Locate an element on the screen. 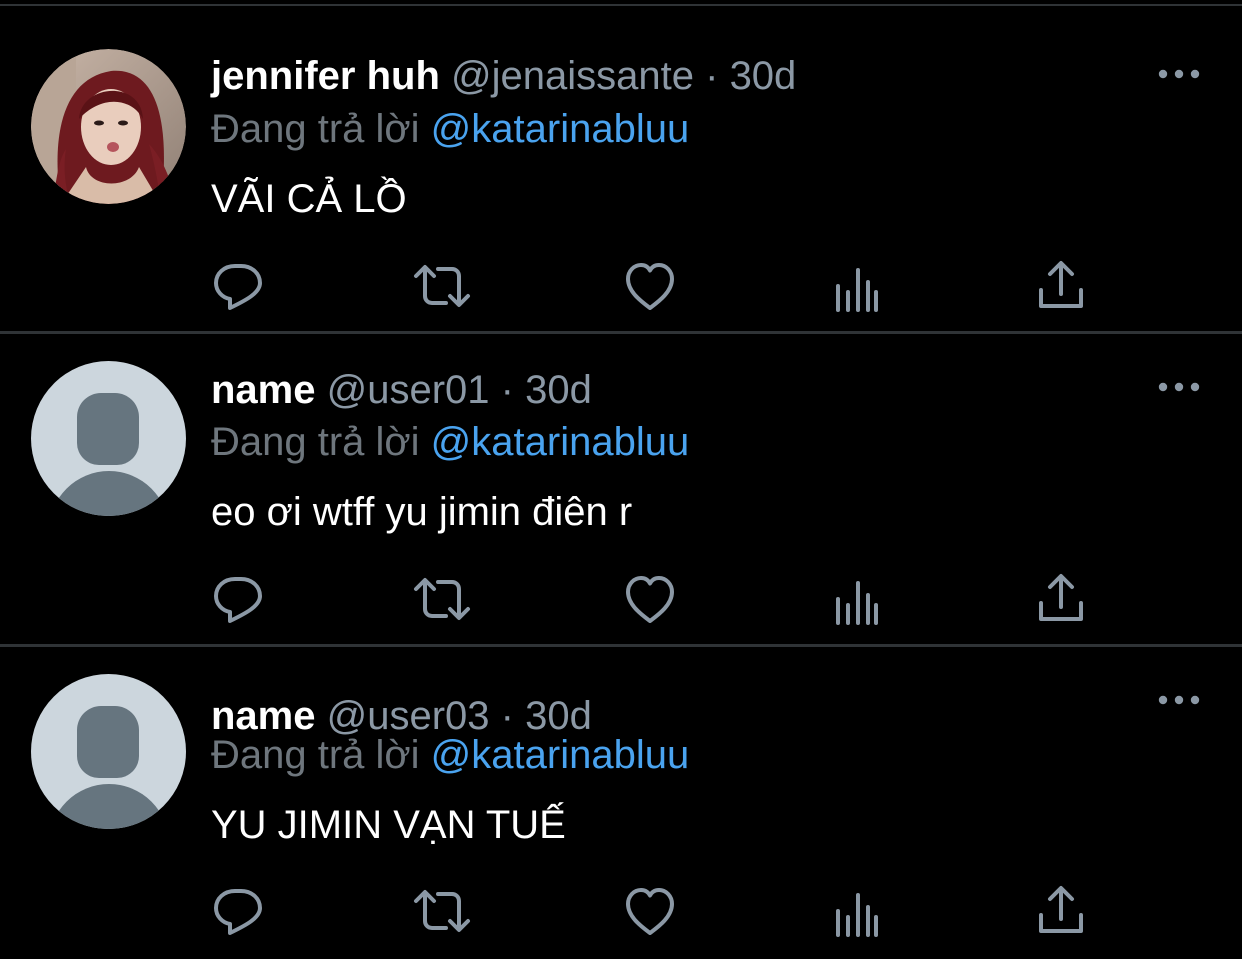 The width and height of the screenshot is (1242, 959). tweet-text: VÃI CẢ LỒ is located at coordinates (309, 199).